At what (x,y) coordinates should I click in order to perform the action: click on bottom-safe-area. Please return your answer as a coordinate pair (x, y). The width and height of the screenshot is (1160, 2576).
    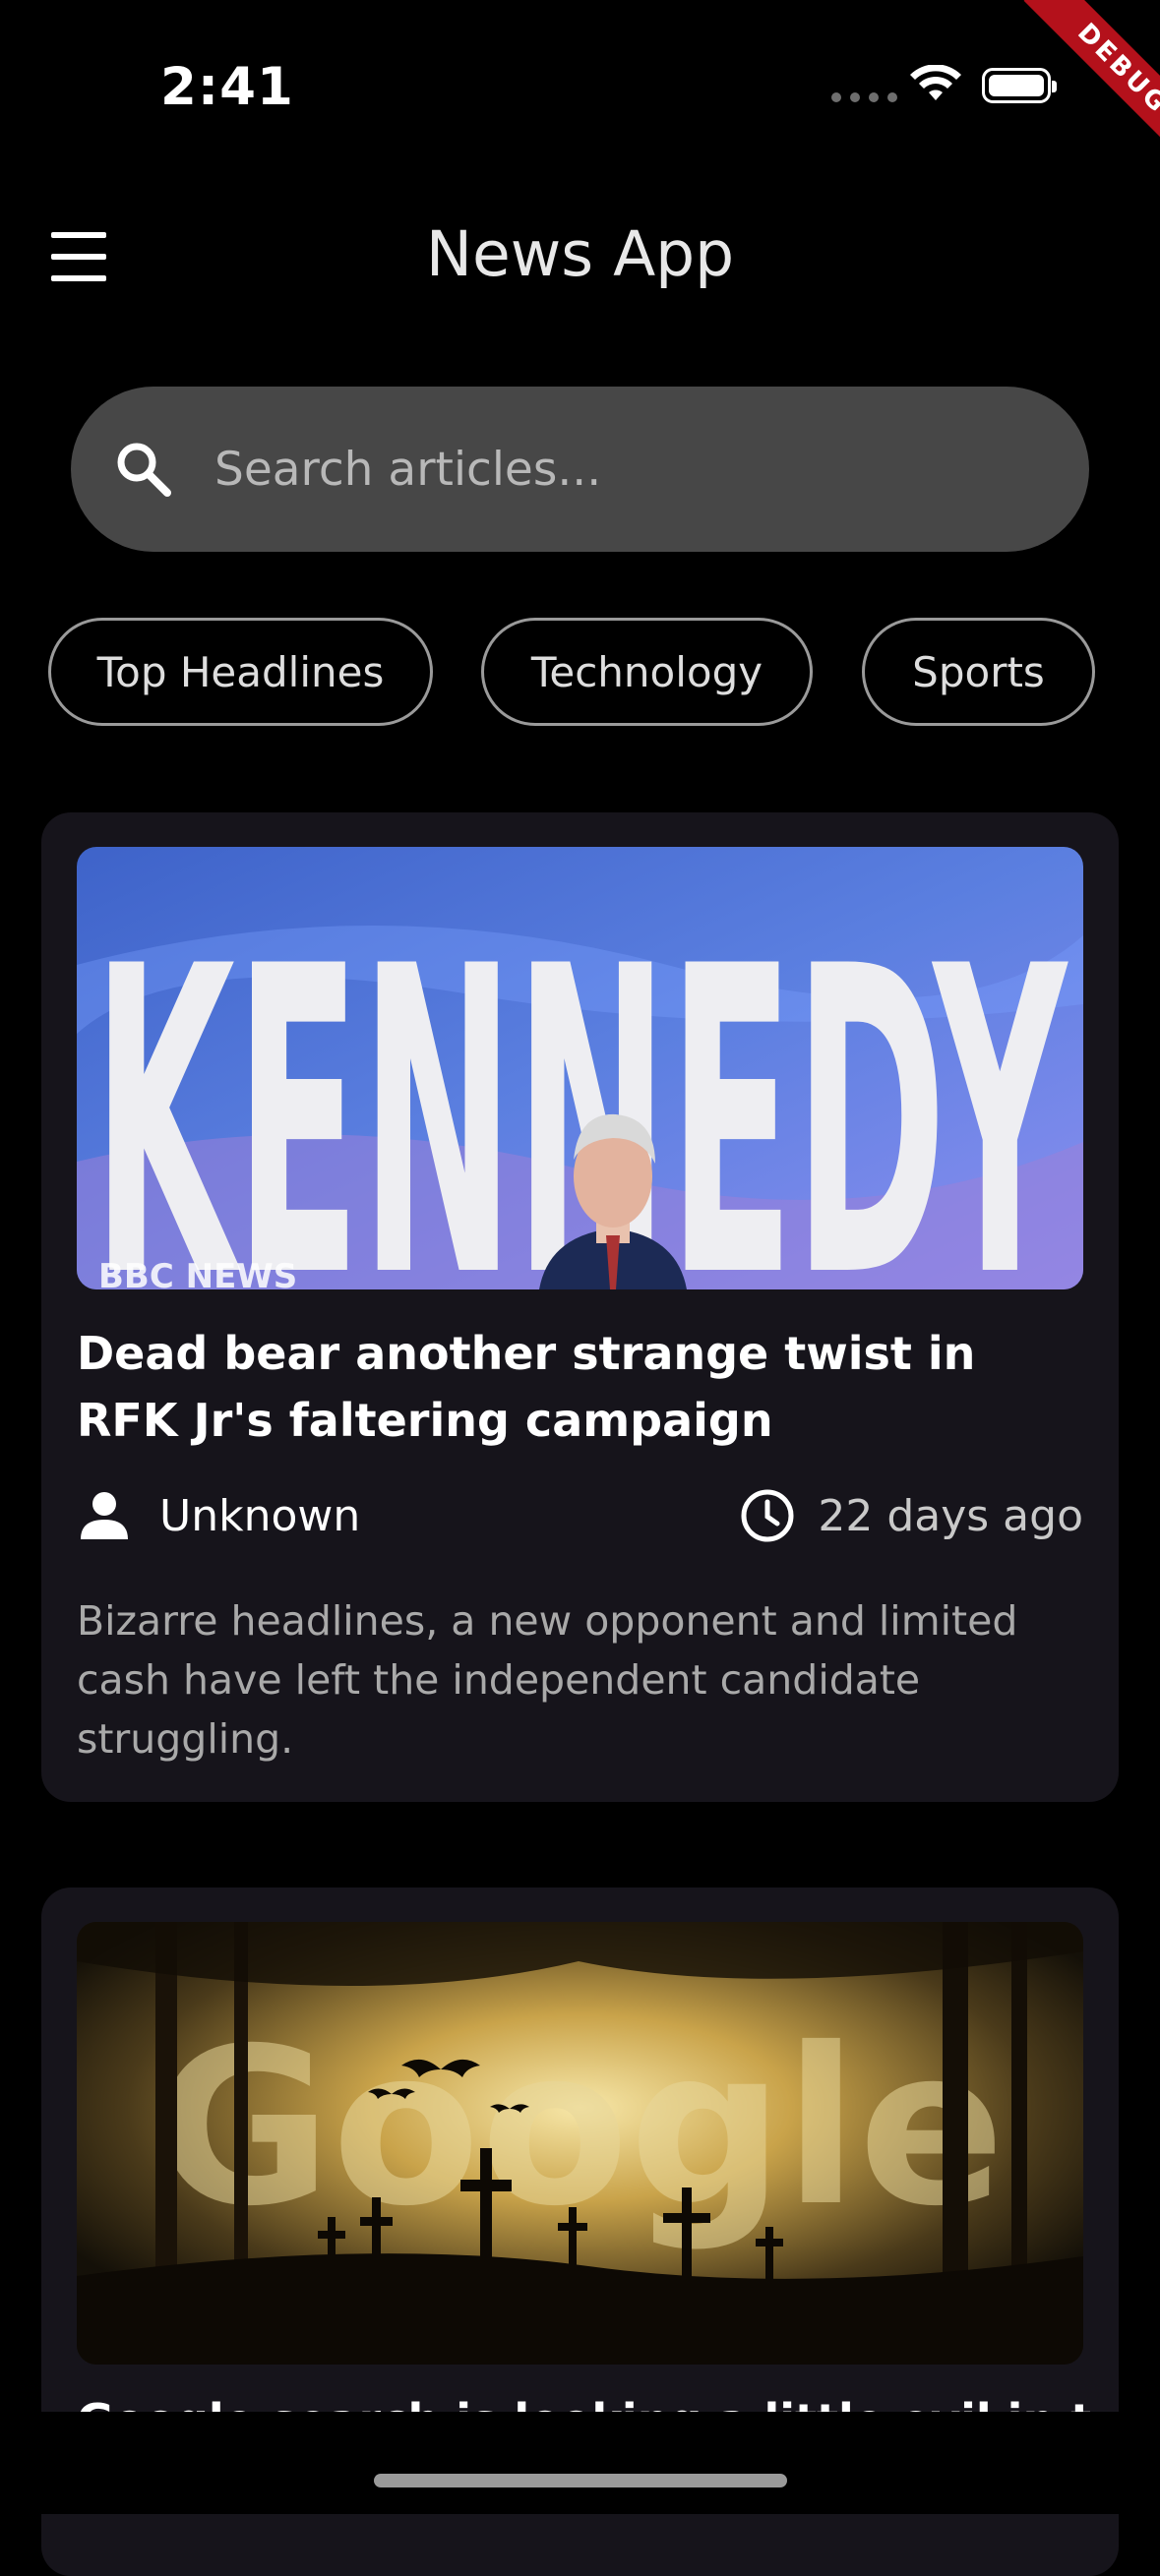
    Looking at the image, I should click on (580, 2463).